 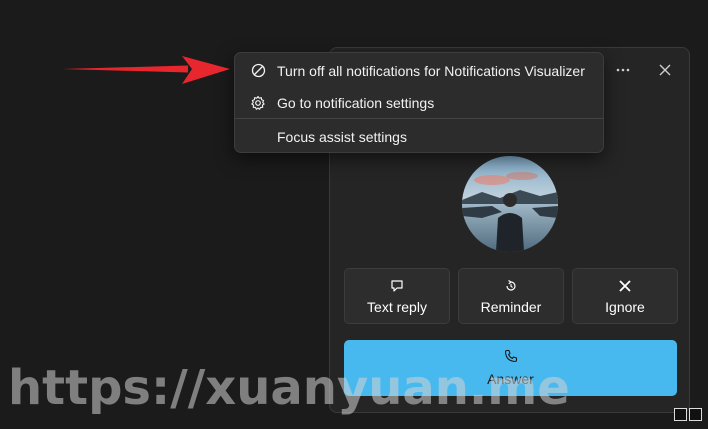 I want to click on text-reply-button: Text reply, so click(x=397, y=296).